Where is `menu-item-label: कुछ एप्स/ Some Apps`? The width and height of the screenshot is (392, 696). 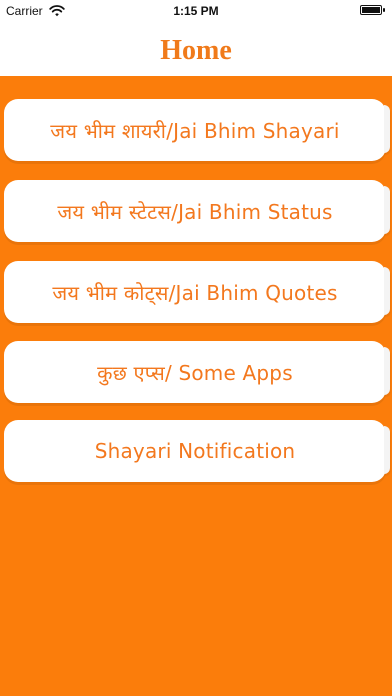
menu-item-label: कुछ एप्स/ Some Apps is located at coordinates (195, 372).